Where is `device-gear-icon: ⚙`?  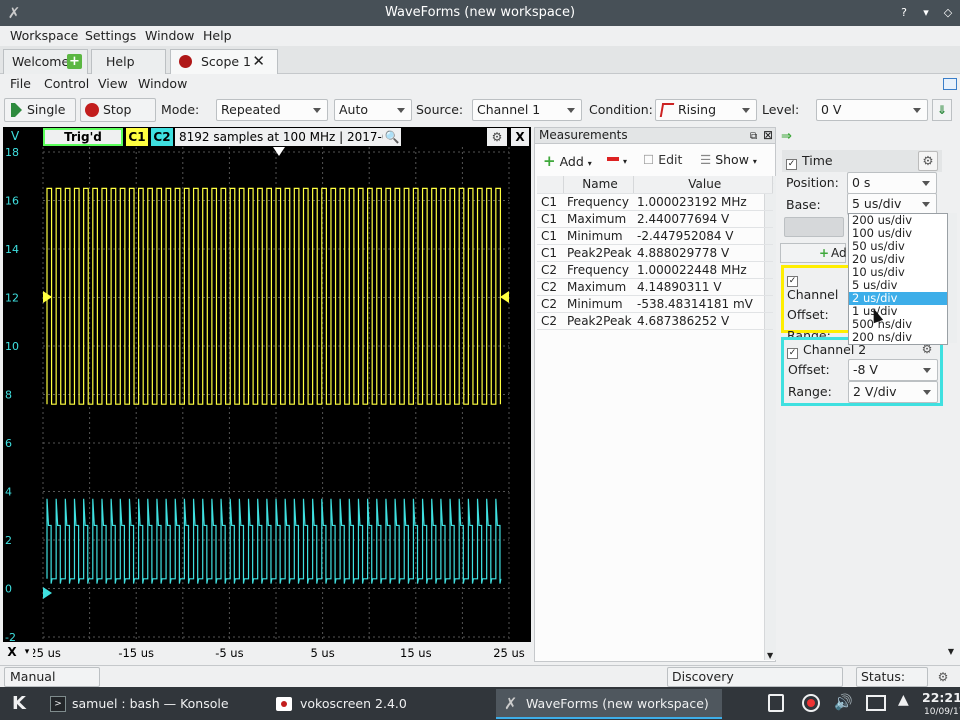
device-gear-icon: ⚙ is located at coordinates (943, 677).